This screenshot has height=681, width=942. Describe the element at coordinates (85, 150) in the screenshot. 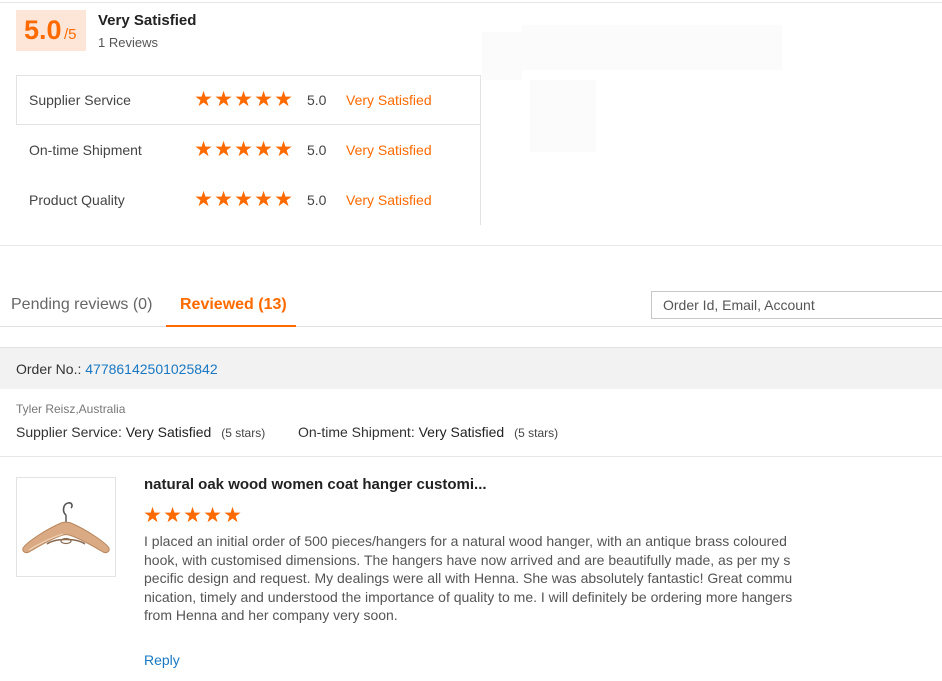

I see `rating-label: On-time Shipment` at that location.